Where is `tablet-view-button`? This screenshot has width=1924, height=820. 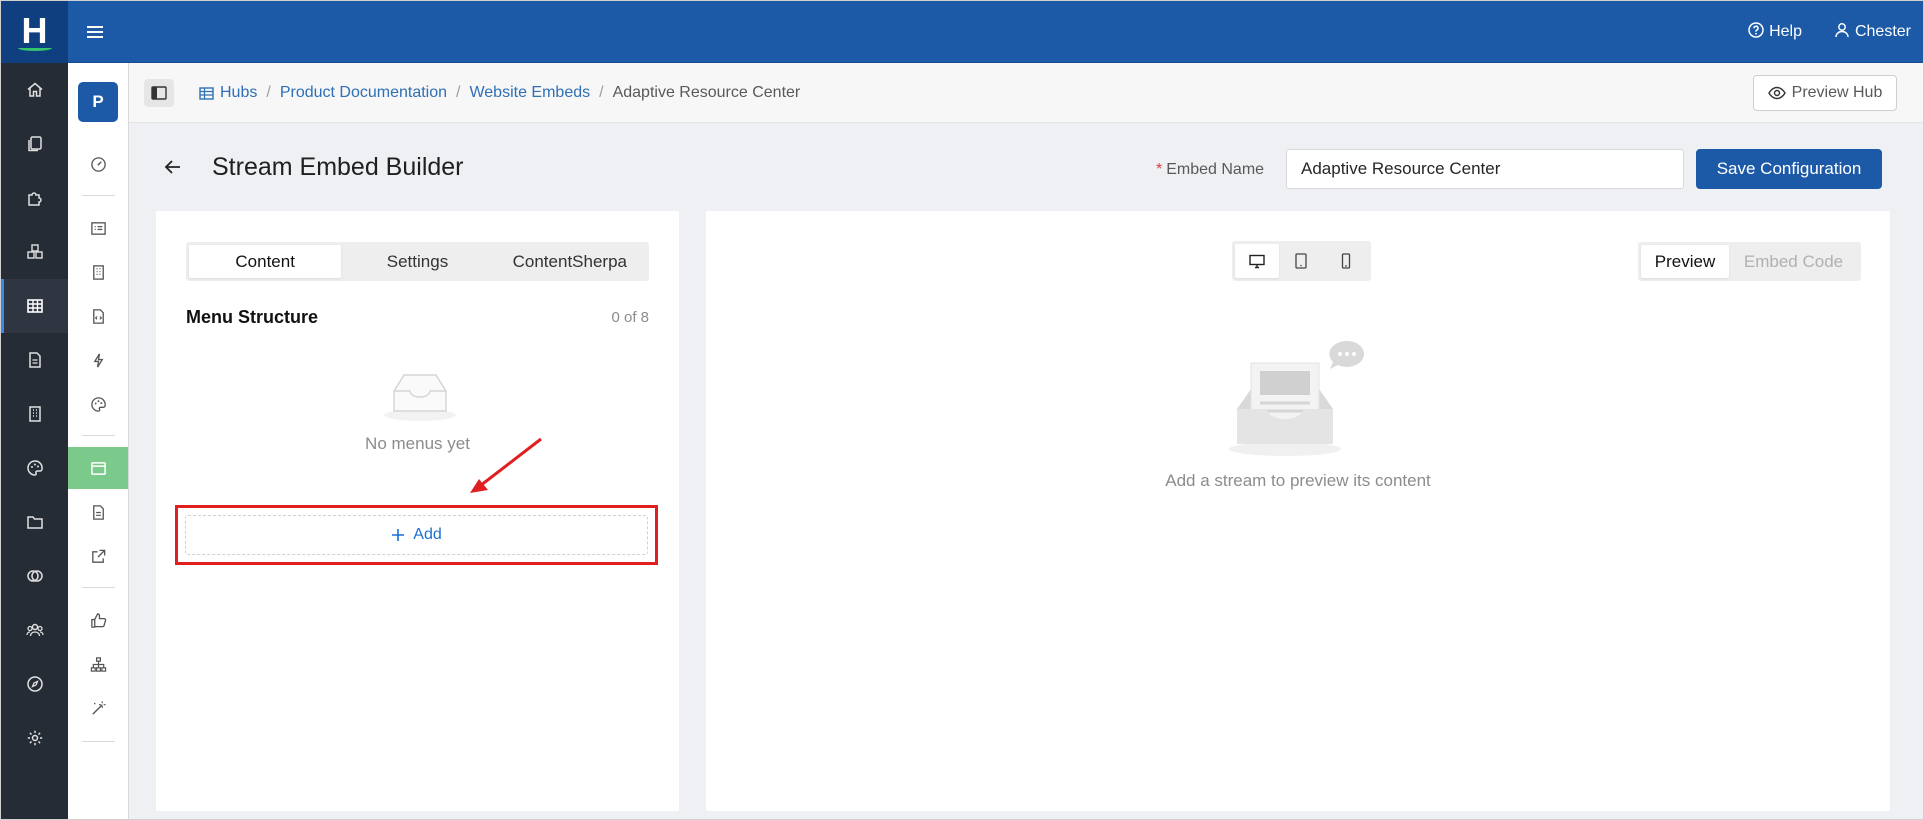 tablet-view-button is located at coordinates (1301, 261).